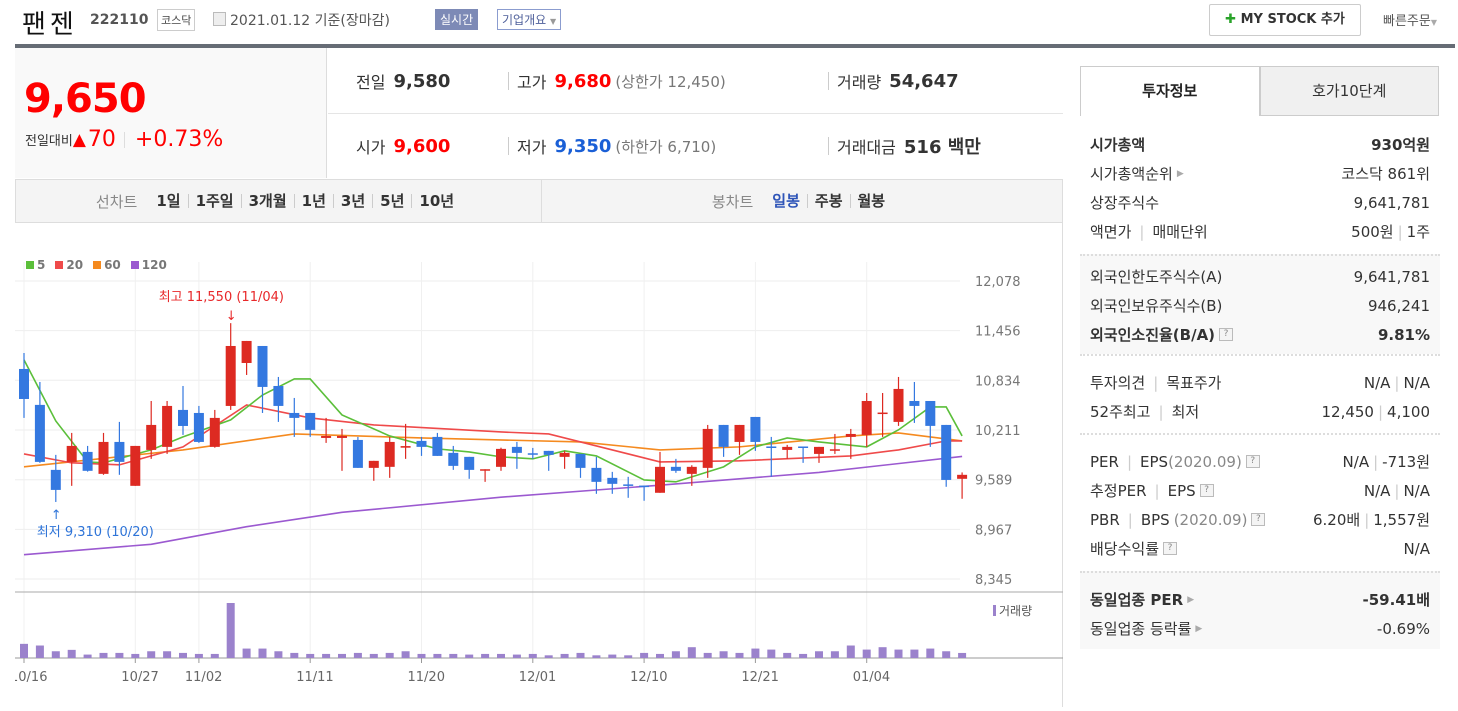 The width and height of the screenshot is (1458, 711). Describe the element at coordinates (314, 201) in the screenshot. I see `period-1y: 1년` at that location.